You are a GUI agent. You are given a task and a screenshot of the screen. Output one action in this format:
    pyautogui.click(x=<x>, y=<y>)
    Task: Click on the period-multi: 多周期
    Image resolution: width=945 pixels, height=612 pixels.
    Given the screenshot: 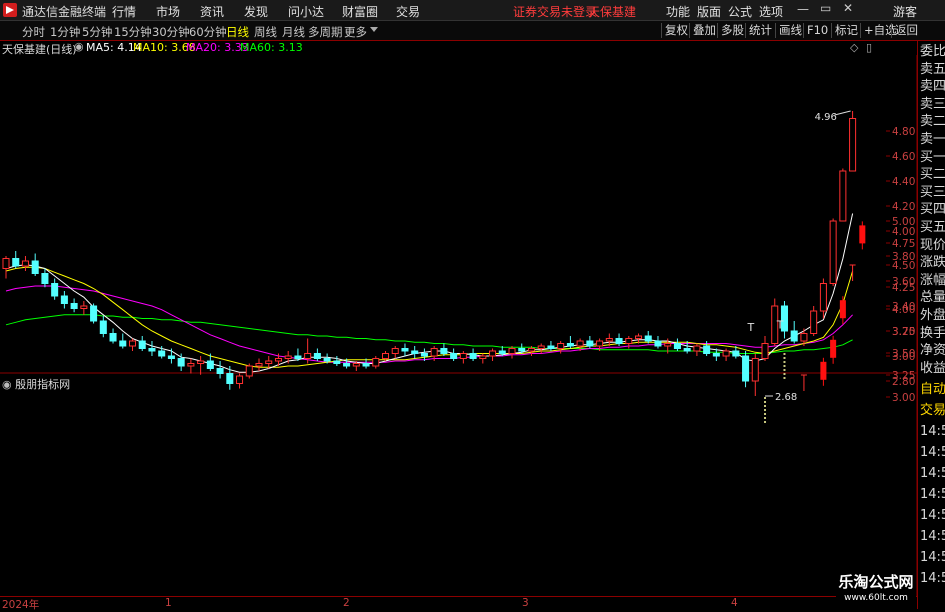 What is the action you would take?
    pyautogui.click(x=325, y=32)
    